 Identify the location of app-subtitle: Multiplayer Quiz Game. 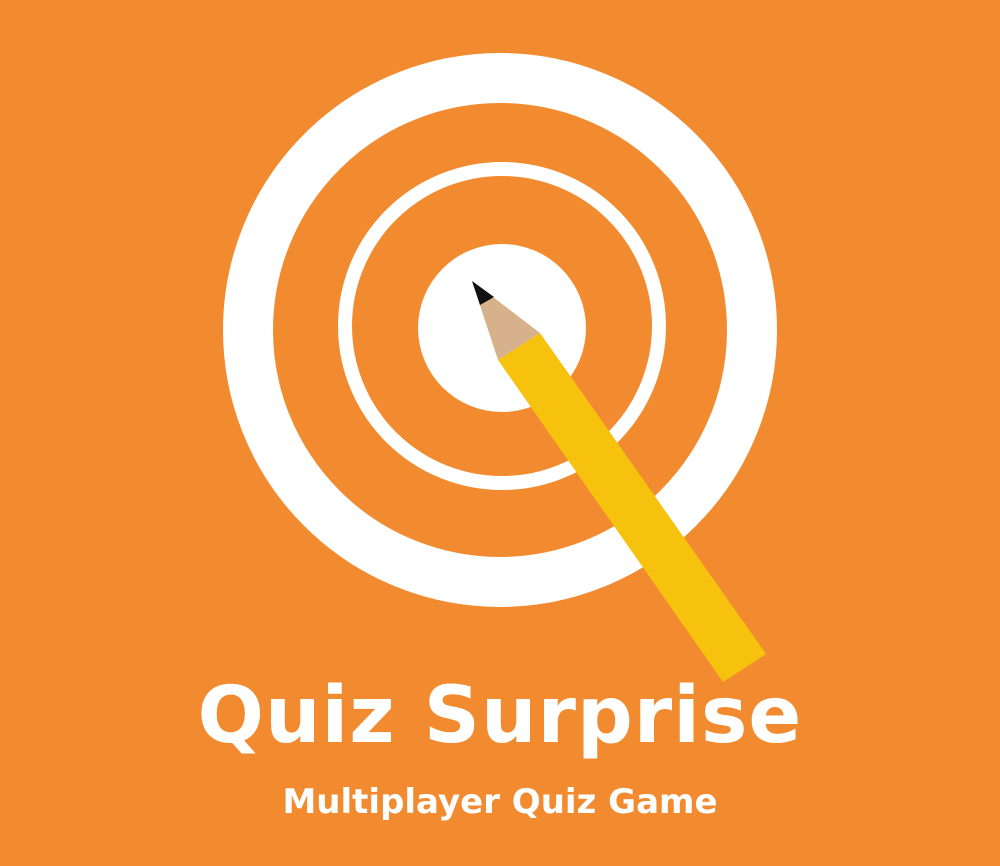
(500, 802).